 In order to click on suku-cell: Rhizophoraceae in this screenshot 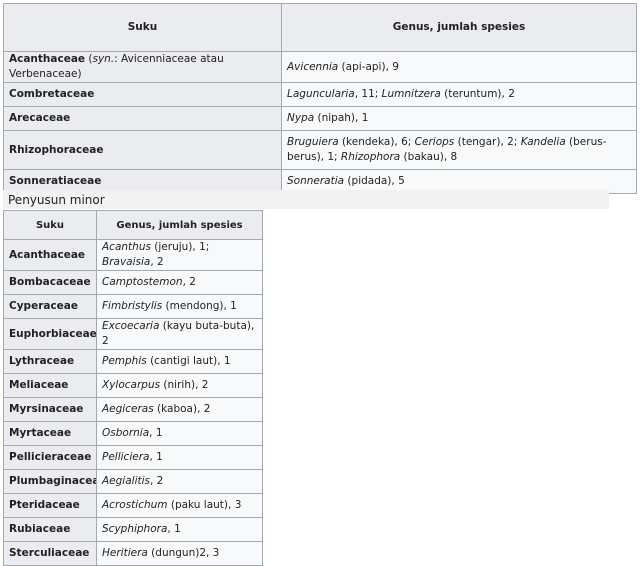, I will do `click(142, 150)`.